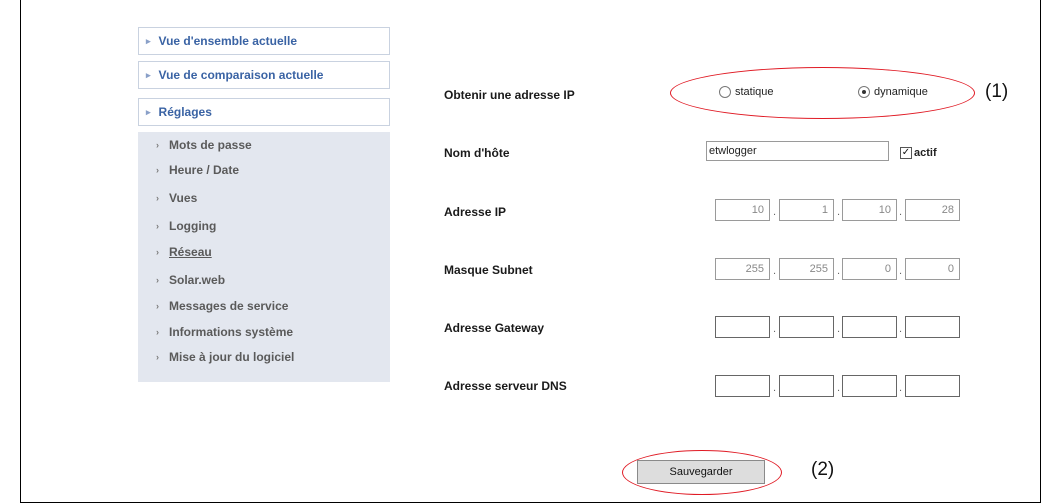  Describe the element at coordinates (932, 210) in the screenshot. I see `ip-octet-4: 28` at that location.